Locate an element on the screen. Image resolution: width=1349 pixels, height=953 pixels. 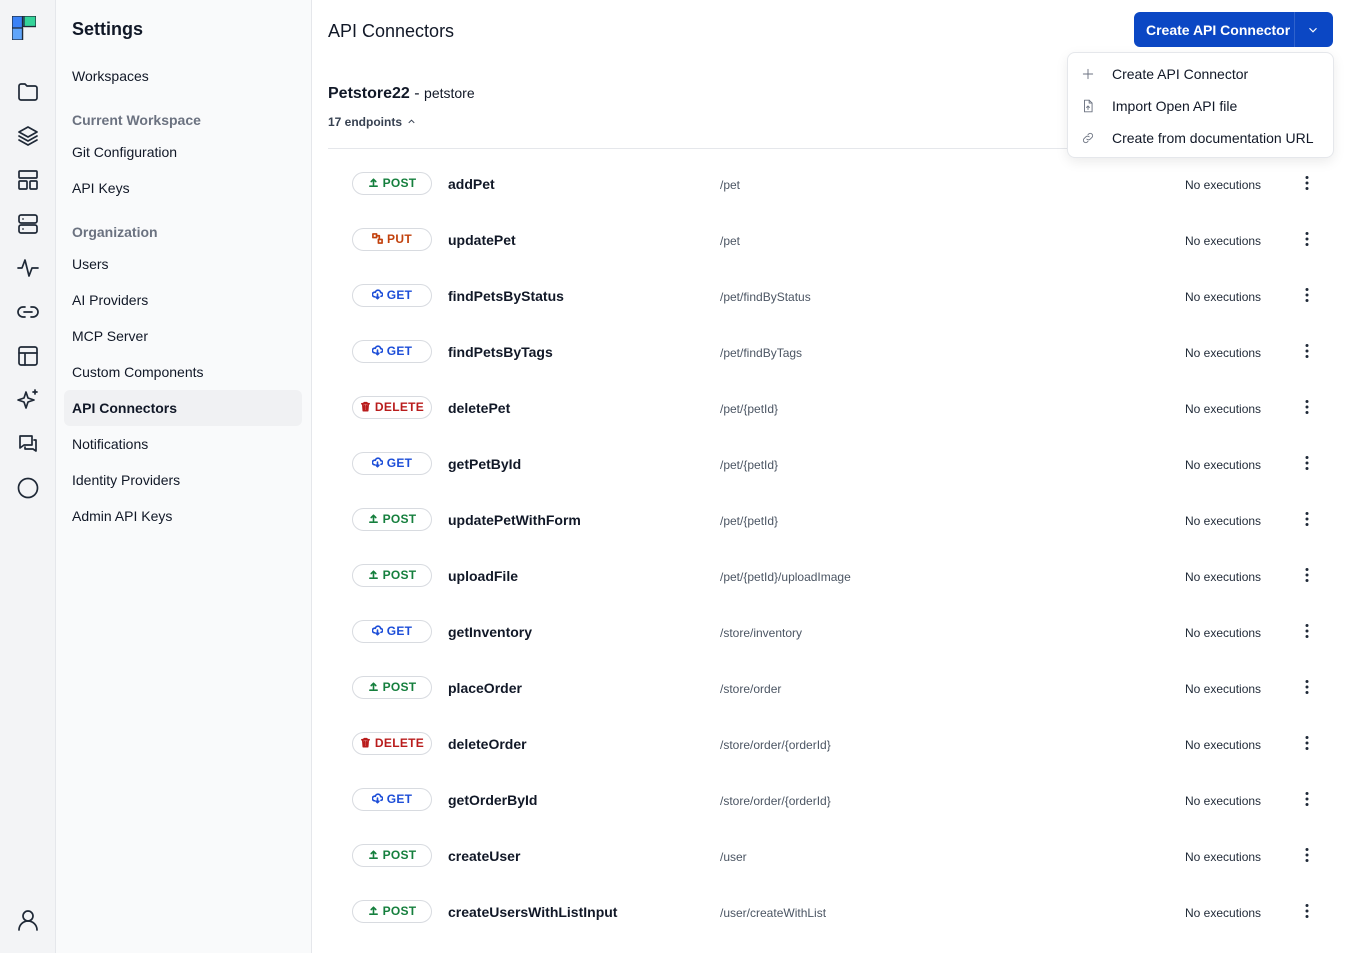
sidebar-item-git-configuration: Git Configuration is located at coordinates (183, 152).